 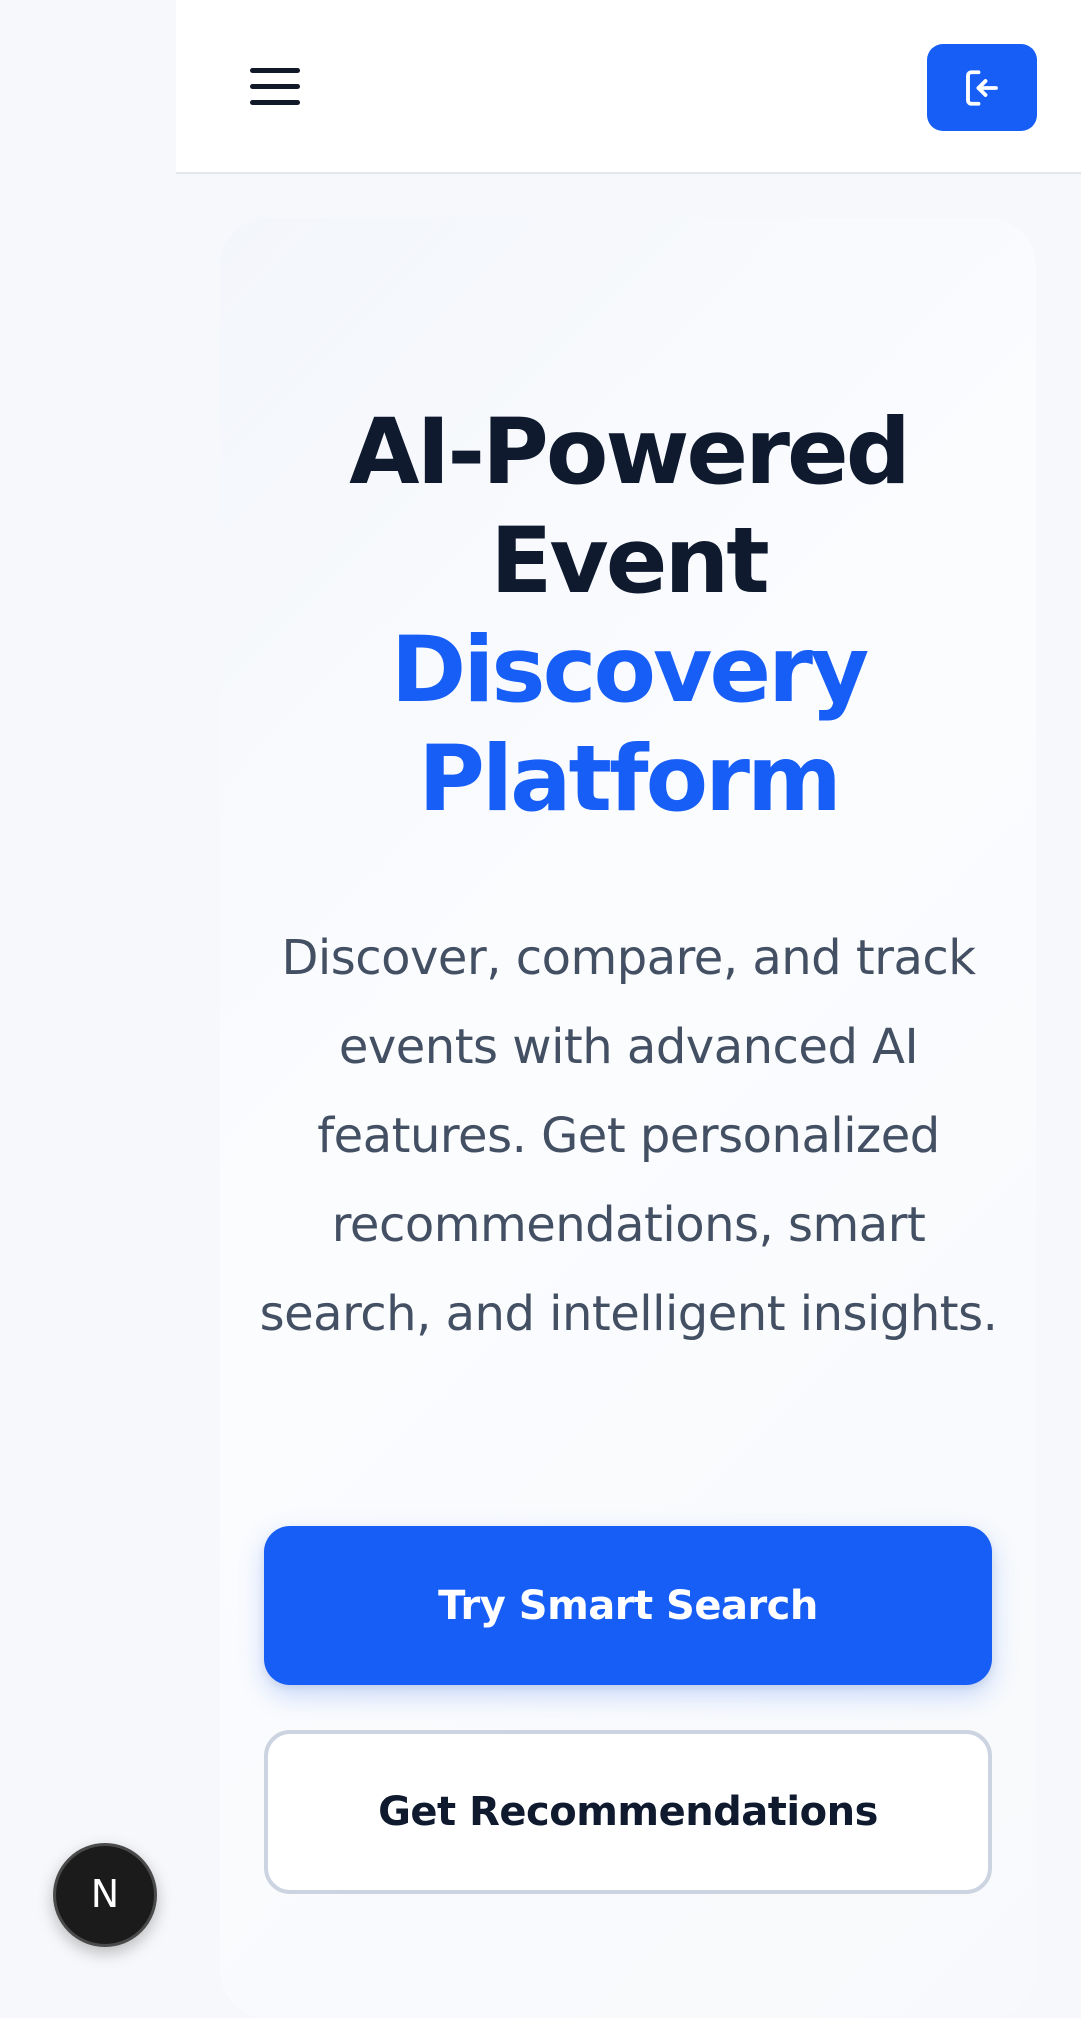 What do you see at coordinates (630, 670) in the screenshot?
I see `hero-title-accent-line: Discovery` at bounding box center [630, 670].